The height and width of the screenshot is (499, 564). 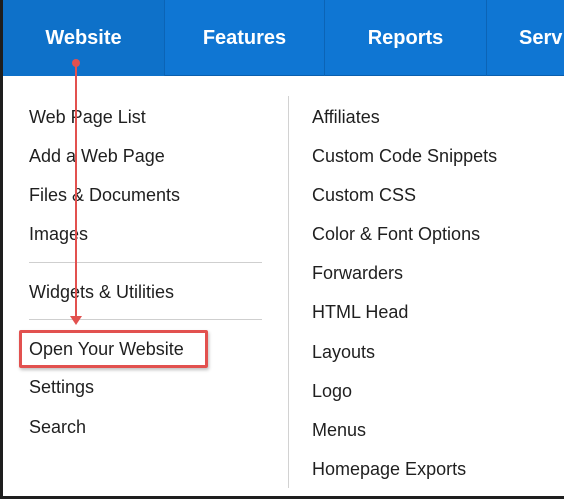 I want to click on tab-features: Features, so click(x=245, y=38).